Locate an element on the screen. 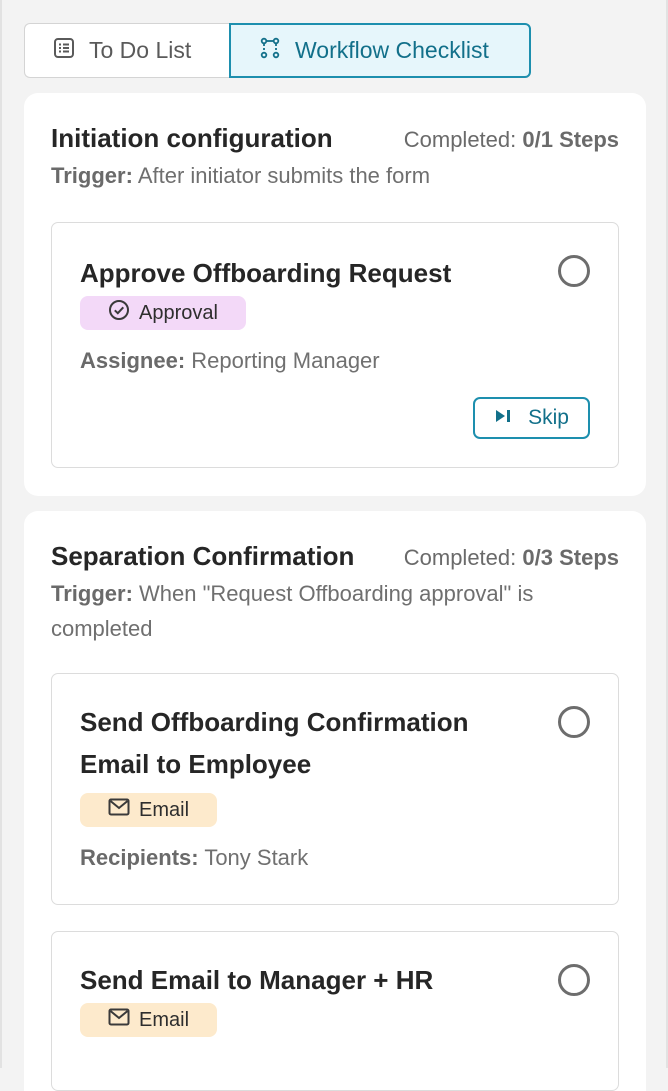  tab-to-do-list: To Do List is located at coordinates (126, 50).